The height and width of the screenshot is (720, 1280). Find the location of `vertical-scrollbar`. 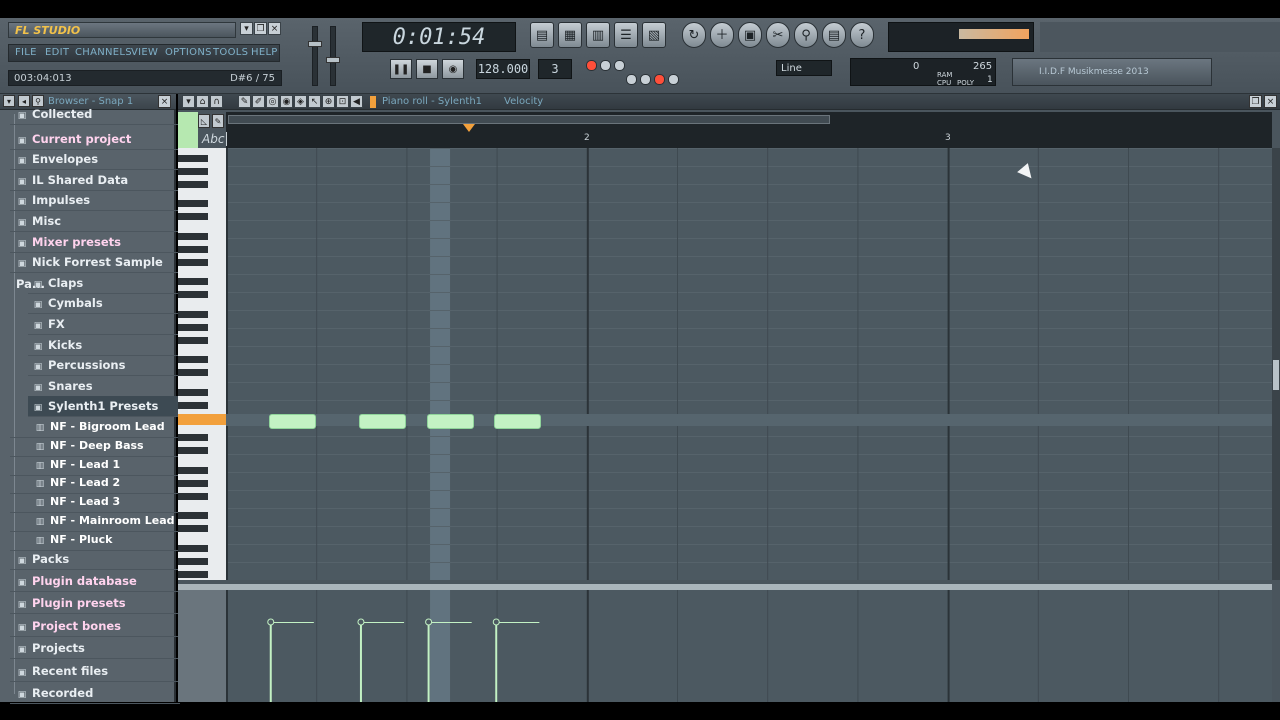

vertical-scrollbar is located at coordinates (1276, 364).